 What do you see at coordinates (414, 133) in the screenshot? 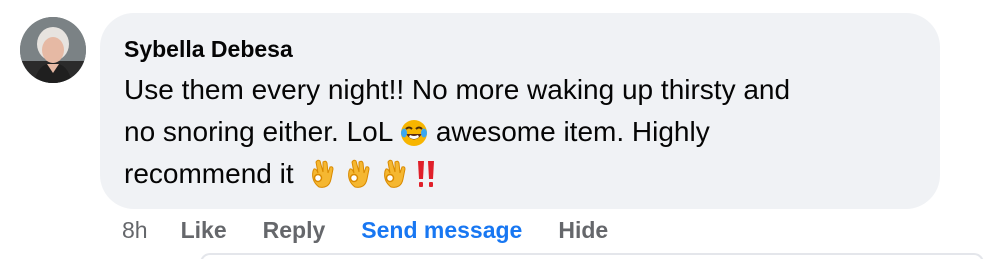
I see `face-with-tears-of-joy-icon` at bounding box center [414, 133].